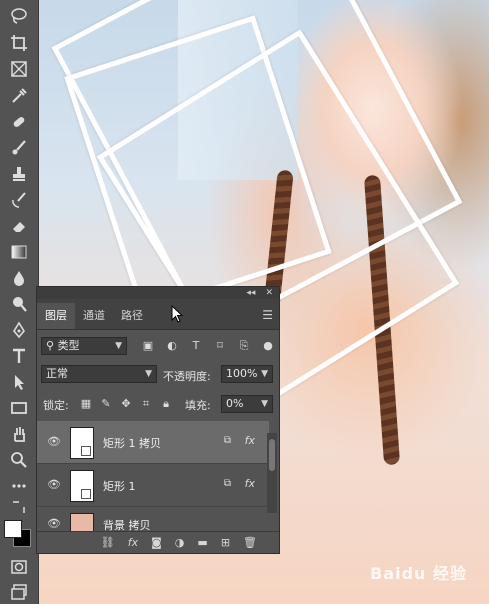 This screenshot has width=489, height=604. What do you see at coordinates (52, 345) in the screenshot?
I see `search-icon: ⚲` at bounding box center [52, 345].